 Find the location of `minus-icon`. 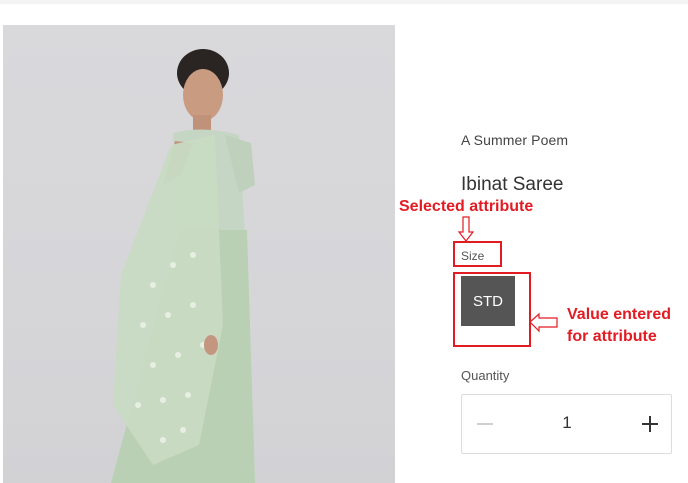

minus-icon is located at coordinates (485, 424).